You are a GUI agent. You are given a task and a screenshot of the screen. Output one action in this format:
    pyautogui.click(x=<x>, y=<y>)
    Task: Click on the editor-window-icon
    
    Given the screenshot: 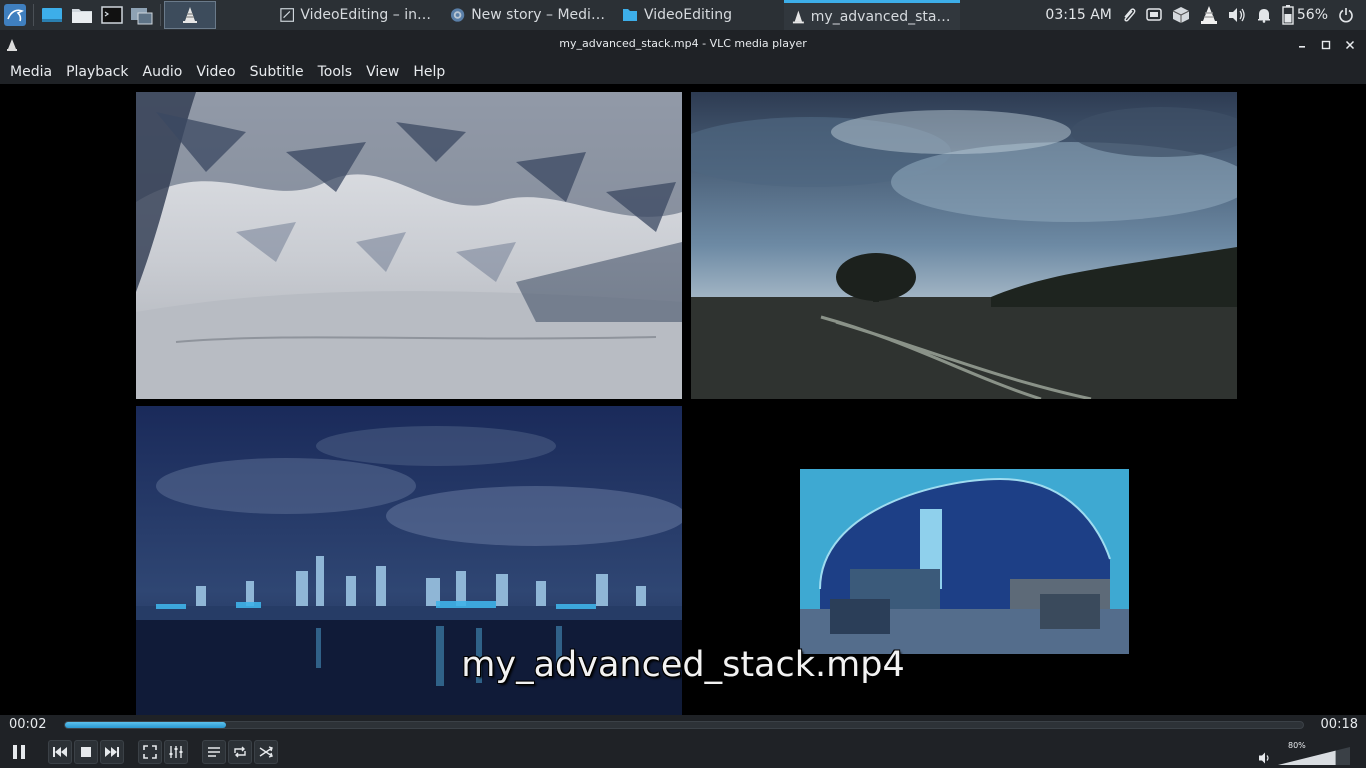 What is the action you would take?
    pyautogui.click(x=287, y=15)
    